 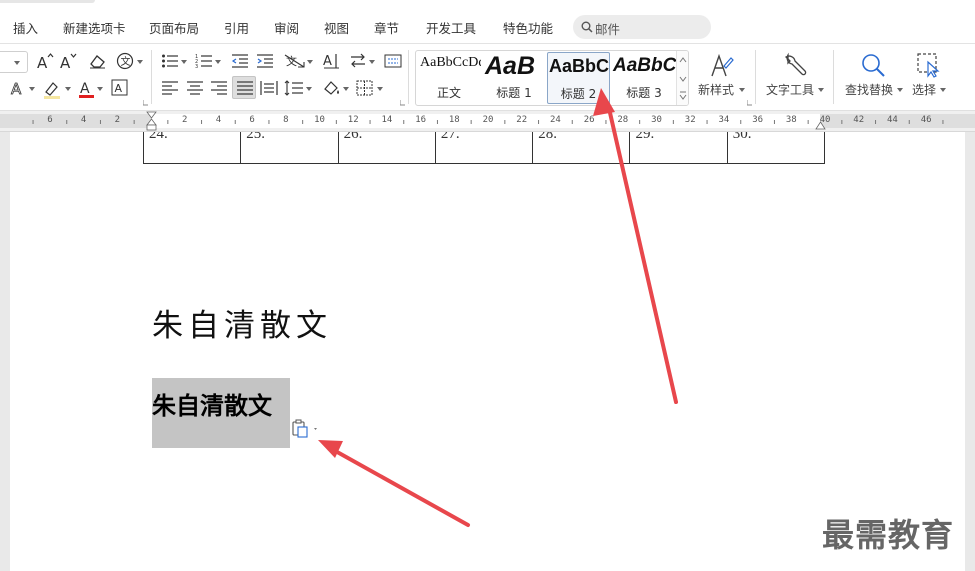 I want to click on paste-options-icon, so click(x=304, y=428).